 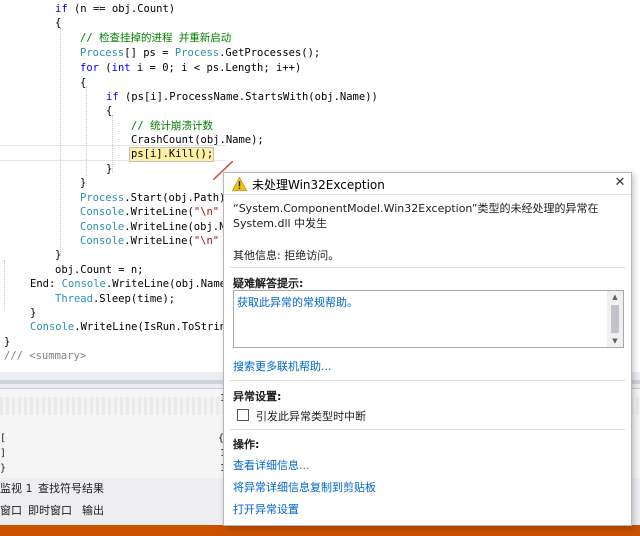 I want to click on watch-row-mark: ], so click(x=3, y=453).